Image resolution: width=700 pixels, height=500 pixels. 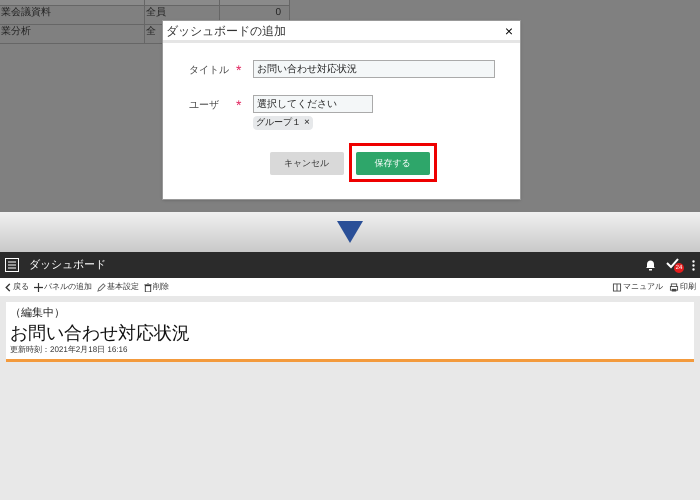 What do you see at coordinates (510, 31) in the screenshot?
I see `close-button: ×` at bounding box center [510, 31].